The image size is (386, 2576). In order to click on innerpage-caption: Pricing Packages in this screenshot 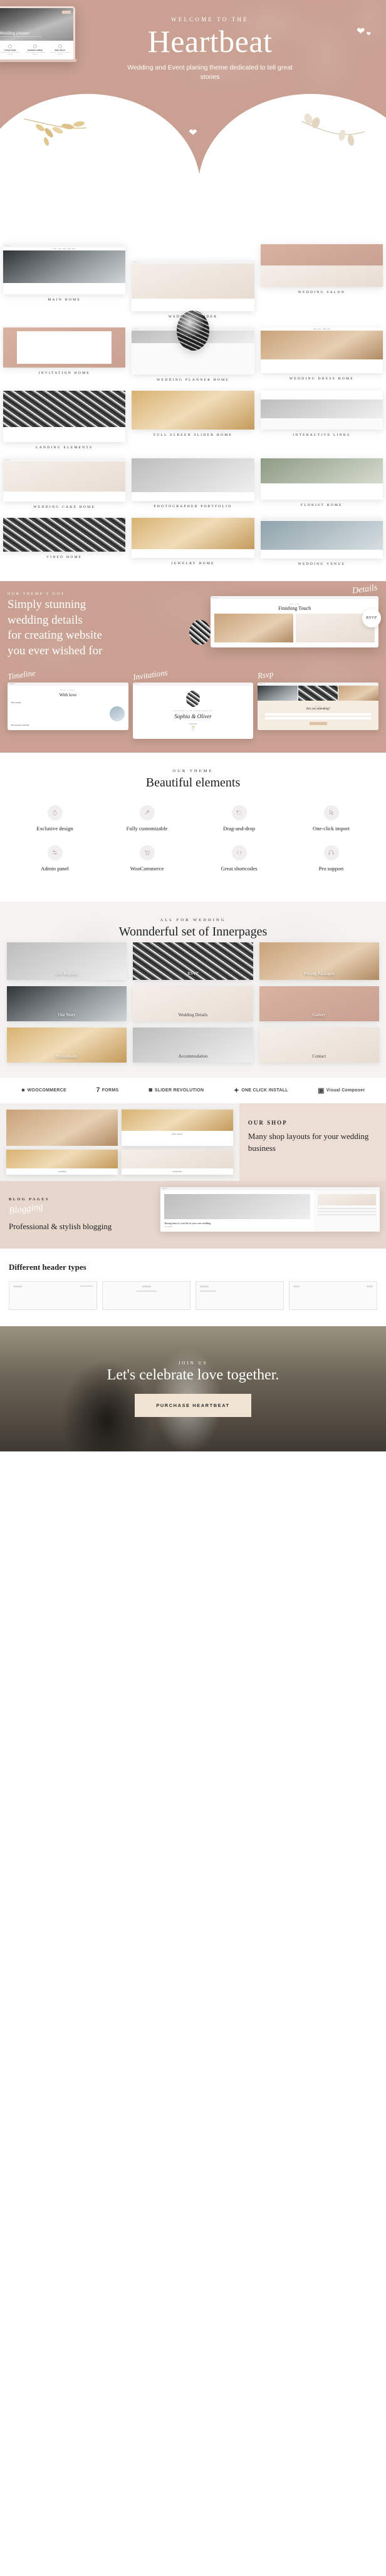, I will do `click(319, 974)`.